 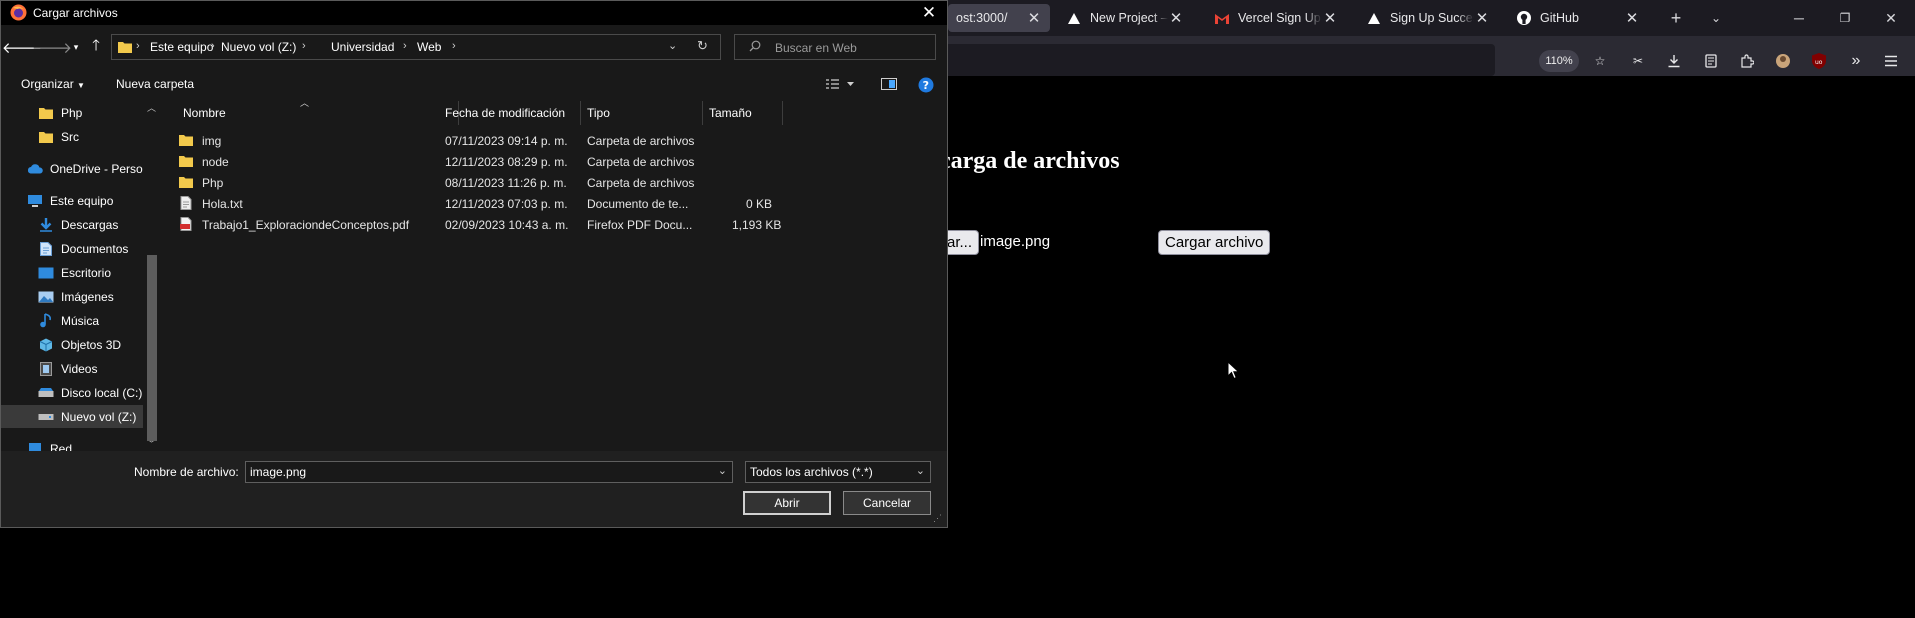 I want to click on nav-item-src: Src, so click(x=72, y=136).